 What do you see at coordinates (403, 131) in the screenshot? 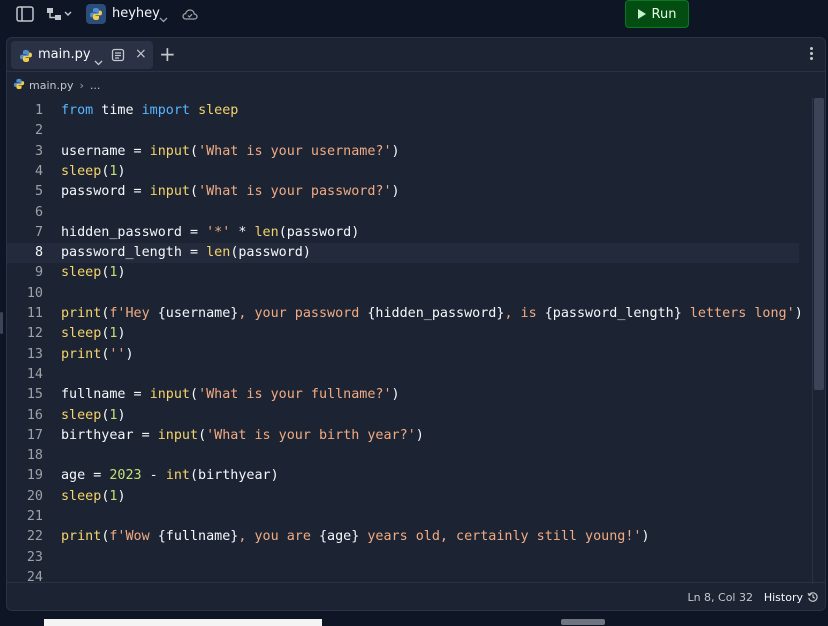
I see `code-line: 2` at bounding box center [403, 131].